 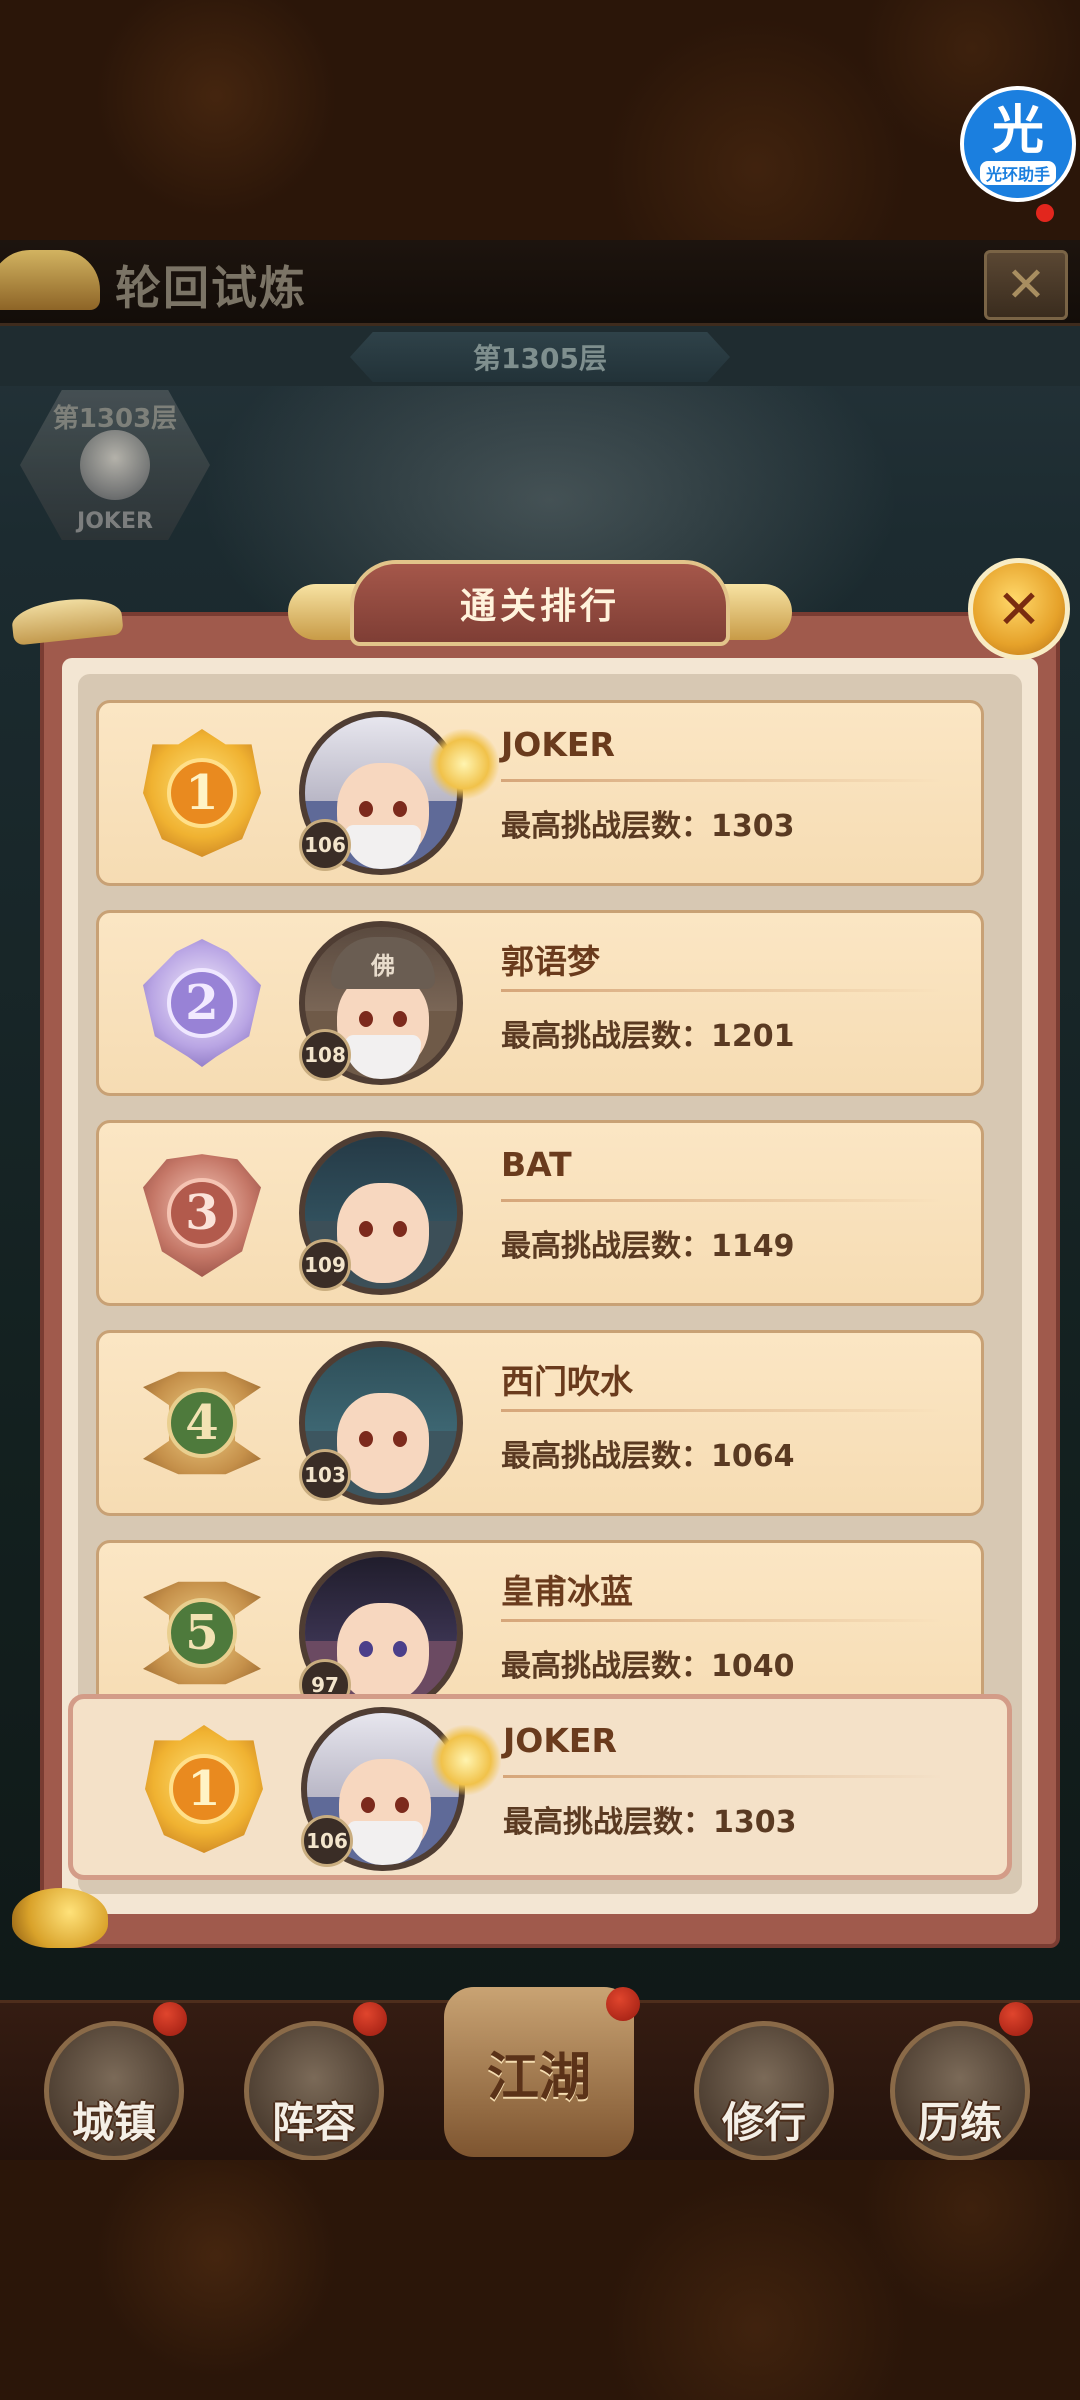 What do you see at coordinates (763, 2122) in the screenshot?
I see `nav-label: 修行` at bounding box center [763, 2122].